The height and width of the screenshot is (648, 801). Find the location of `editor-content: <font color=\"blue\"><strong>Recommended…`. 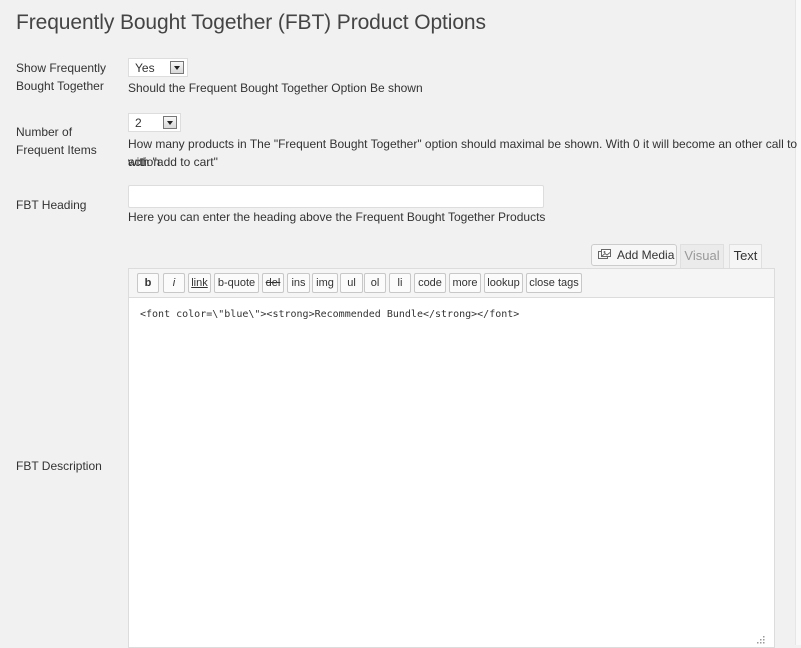

editor-content: <font color=\"blue\"><strong>Recommended… is located at coordinates (329, 314).